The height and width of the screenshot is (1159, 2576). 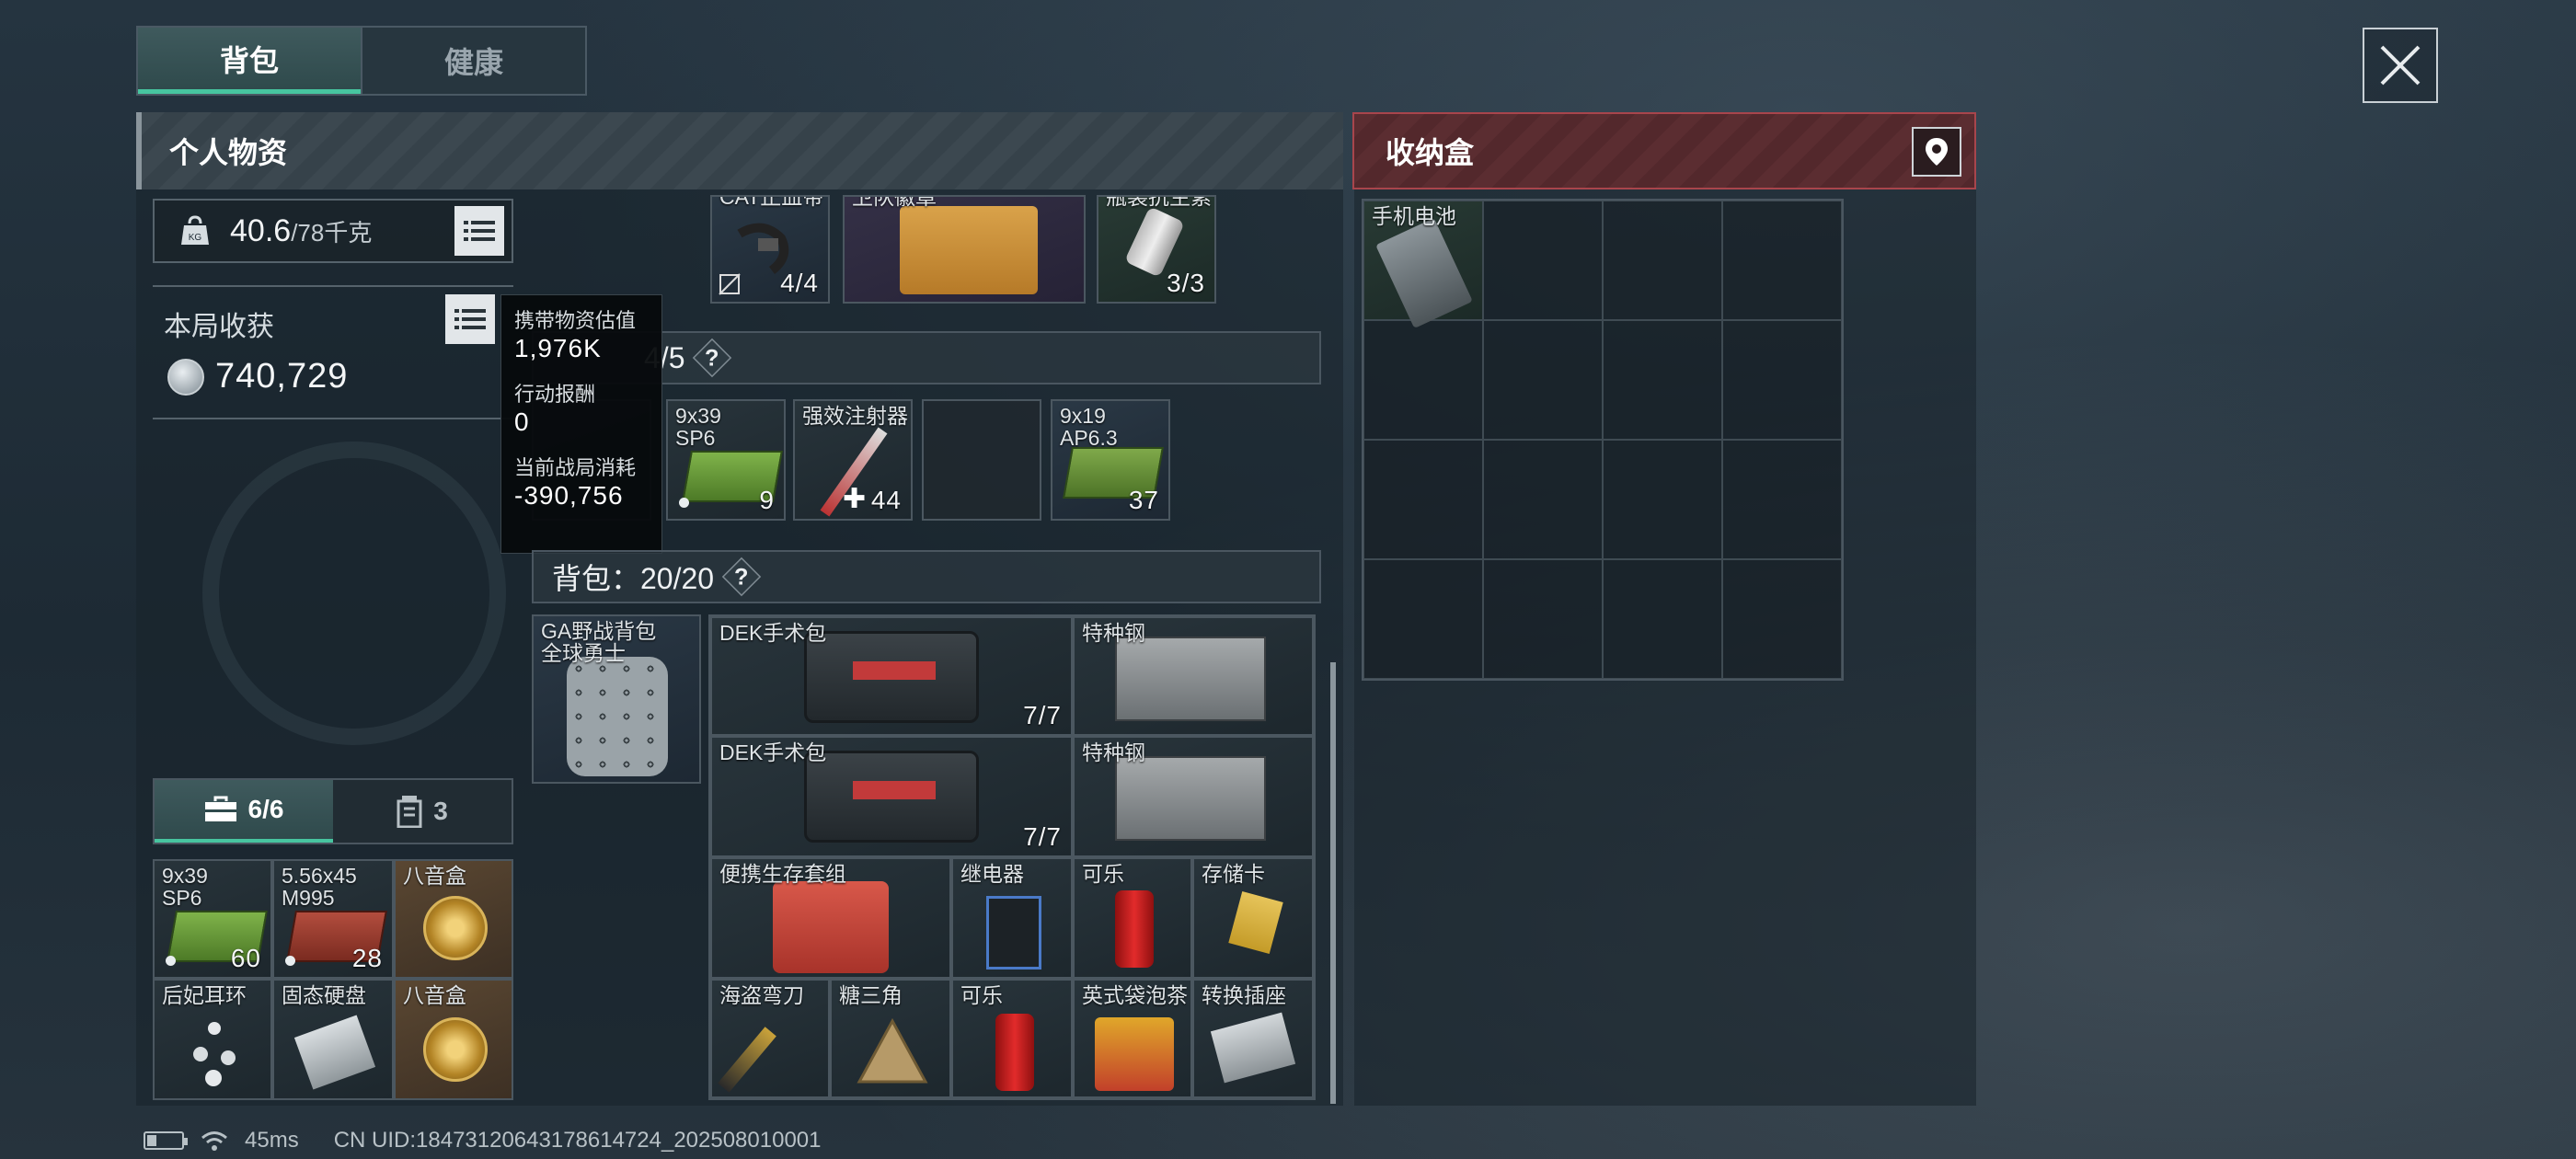 I want to click on ssd-icon, so click(x=334, y=1052).